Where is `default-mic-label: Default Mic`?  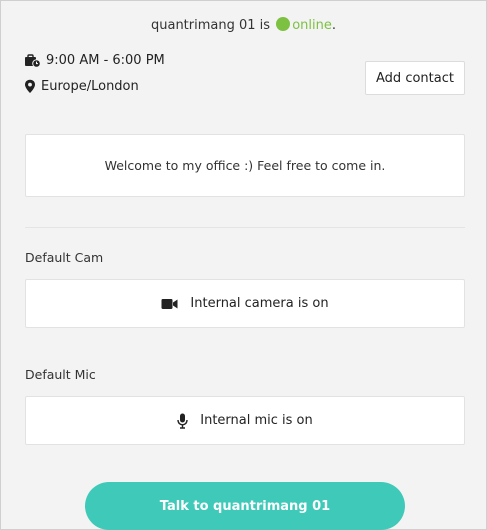
default-mic-label: Default Mic is located at coordinates (60, 374).